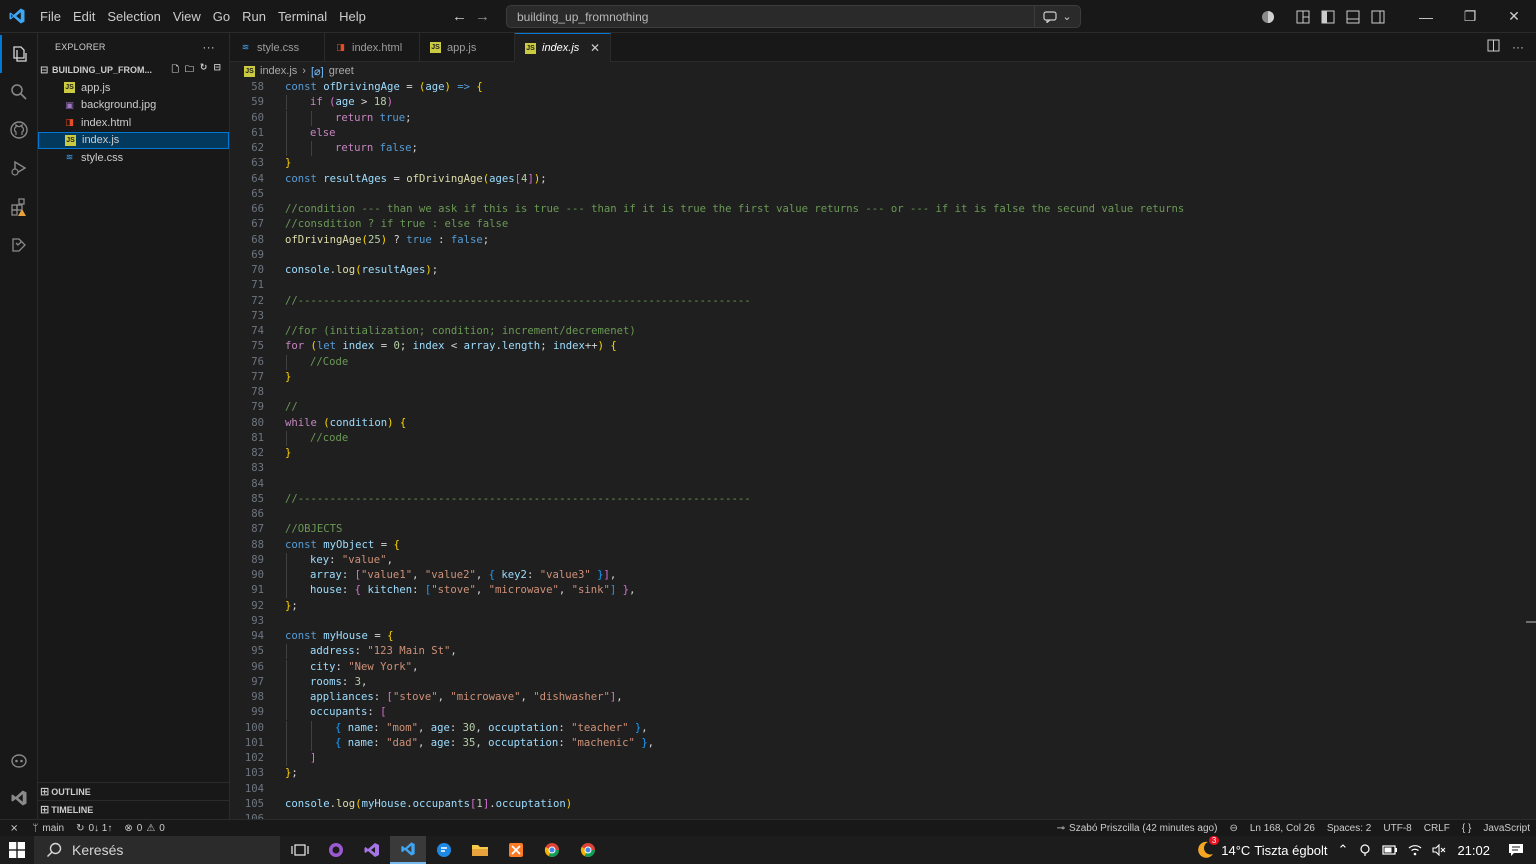 The width and height of the screenshot is (1536, 864). I want to click on accounts-icon, so click(1267, 16).